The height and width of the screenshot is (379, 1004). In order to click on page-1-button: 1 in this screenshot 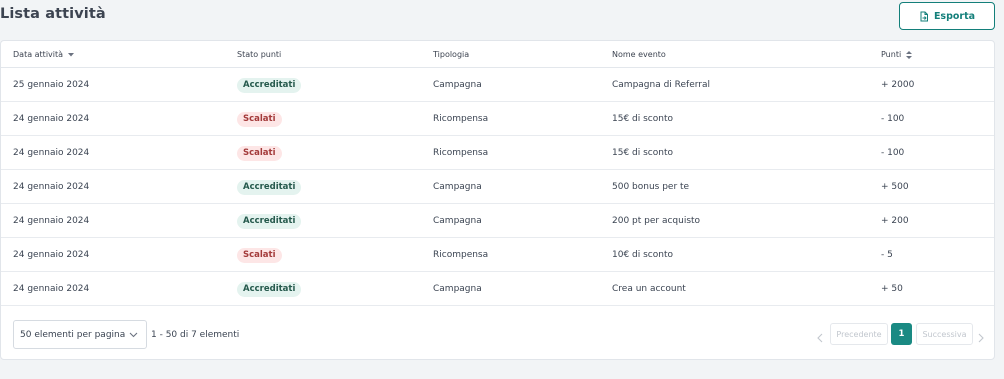, I will do `click(901, 334)`.